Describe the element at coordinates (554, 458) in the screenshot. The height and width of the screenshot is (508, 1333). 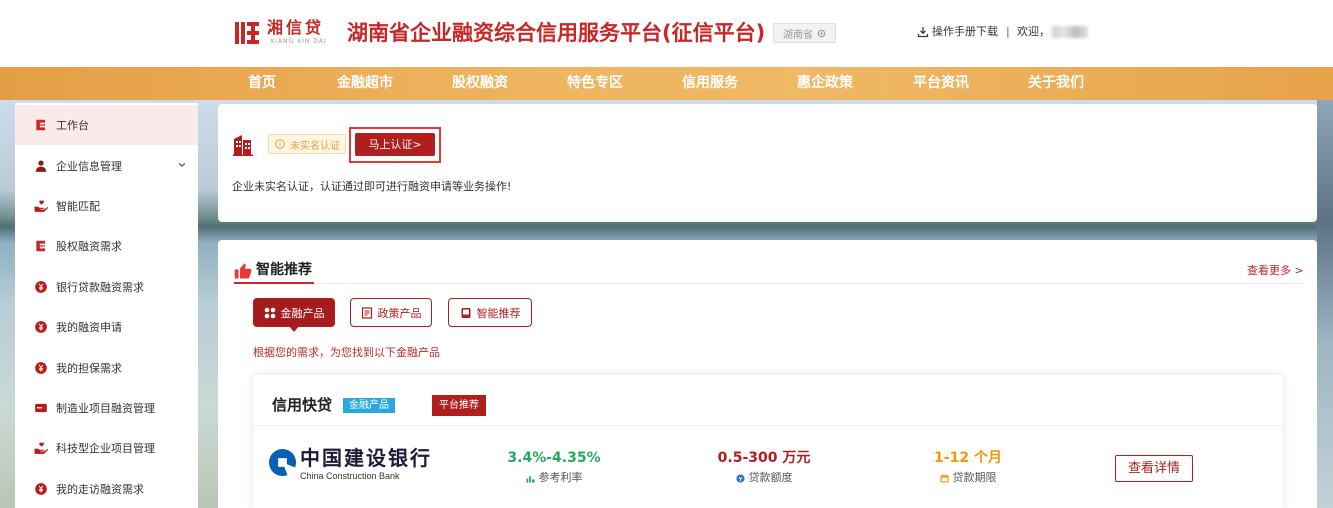
I see `metric-value: 3.4%-4.35%` at that location.